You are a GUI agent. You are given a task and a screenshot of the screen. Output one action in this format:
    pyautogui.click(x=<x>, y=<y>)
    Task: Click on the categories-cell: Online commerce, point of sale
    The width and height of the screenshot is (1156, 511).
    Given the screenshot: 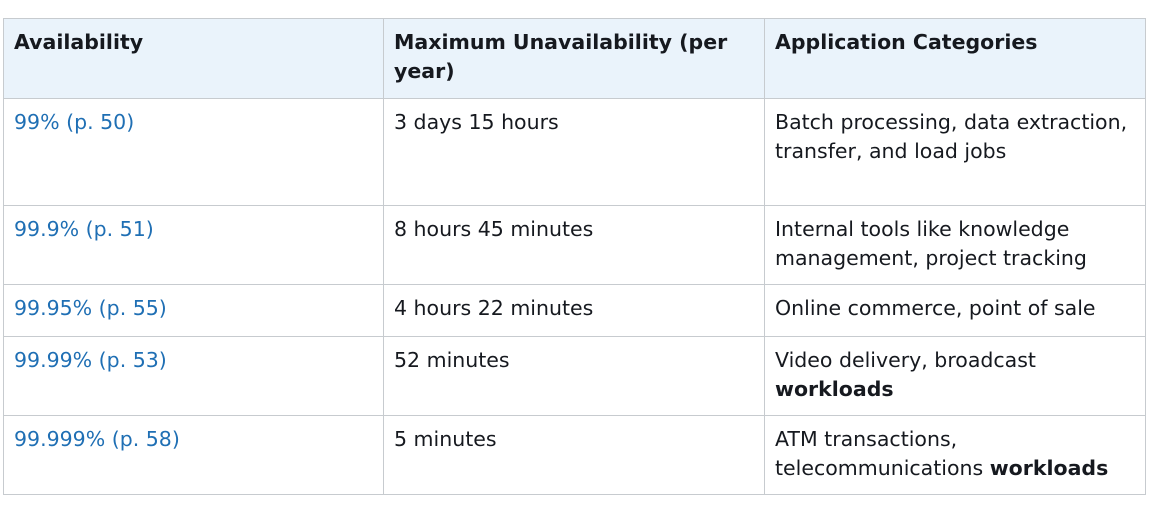 What is the action you would take?
    pyautogui.click(x=955, y=310)
    